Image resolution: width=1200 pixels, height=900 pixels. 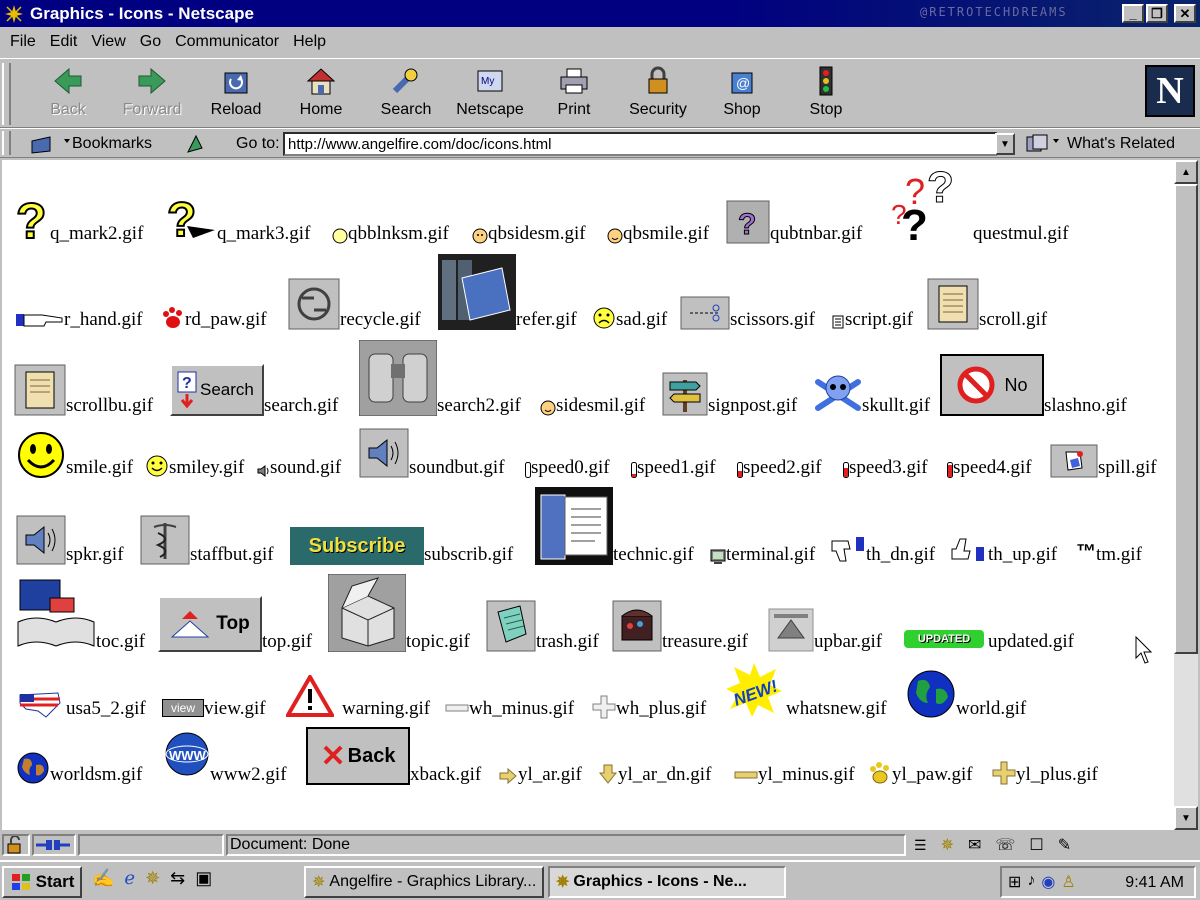 I want to click on menu-edit: Edit, so click(x=64, y=42).